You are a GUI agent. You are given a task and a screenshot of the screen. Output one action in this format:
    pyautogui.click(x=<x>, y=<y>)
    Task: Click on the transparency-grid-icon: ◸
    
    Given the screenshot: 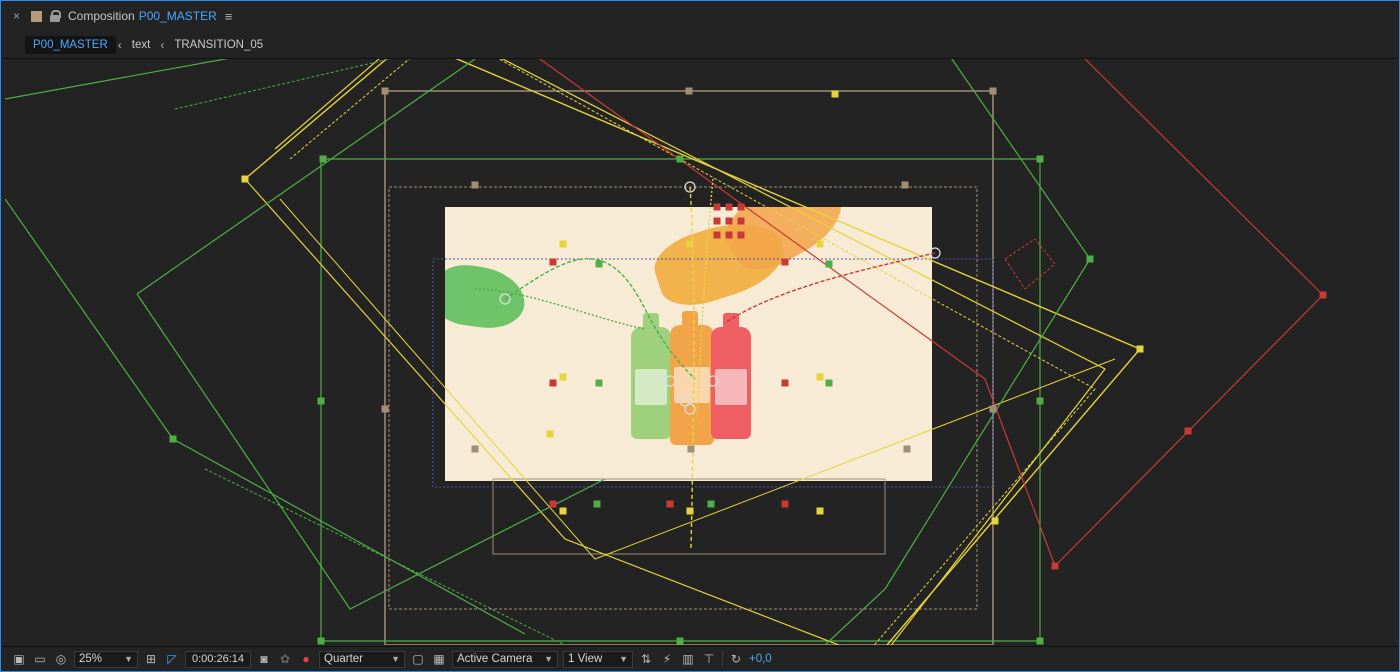 What is the action you would take?
    pyautogui.click(x=172, y=659)
    